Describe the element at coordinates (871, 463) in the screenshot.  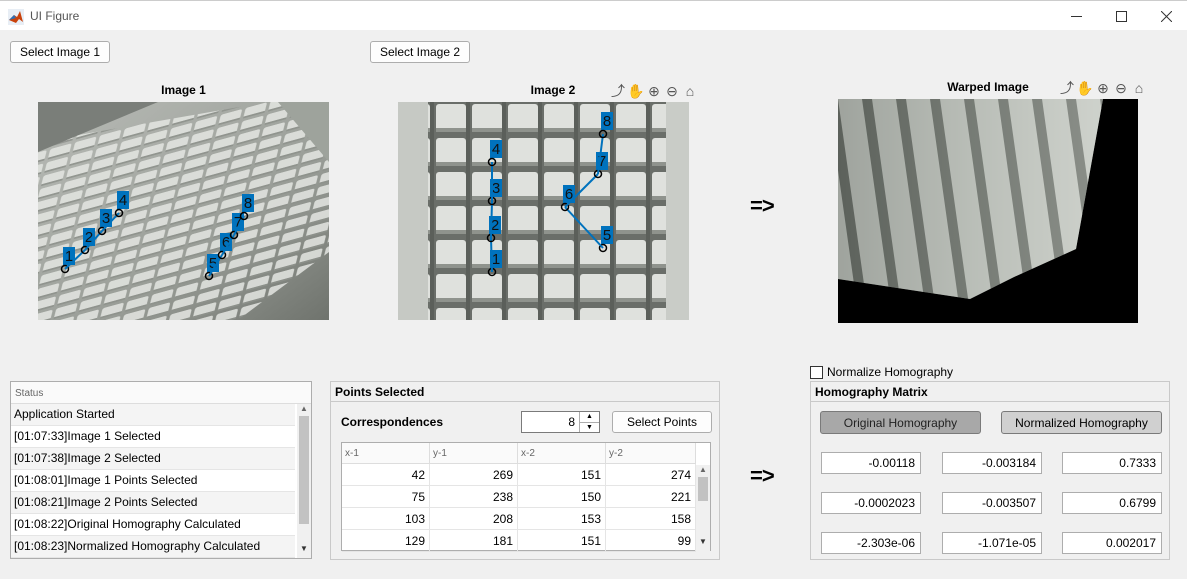
I see `homography-cell: -0.00118` at that location.